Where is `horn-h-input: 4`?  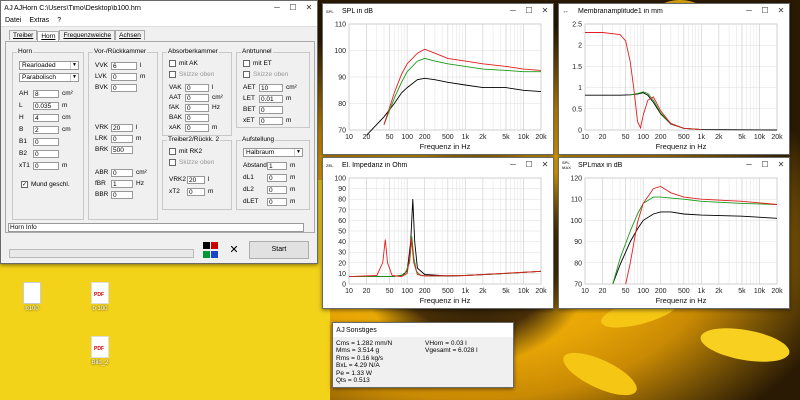
horn-h-input: 4 is located at coordinates (46, 117).